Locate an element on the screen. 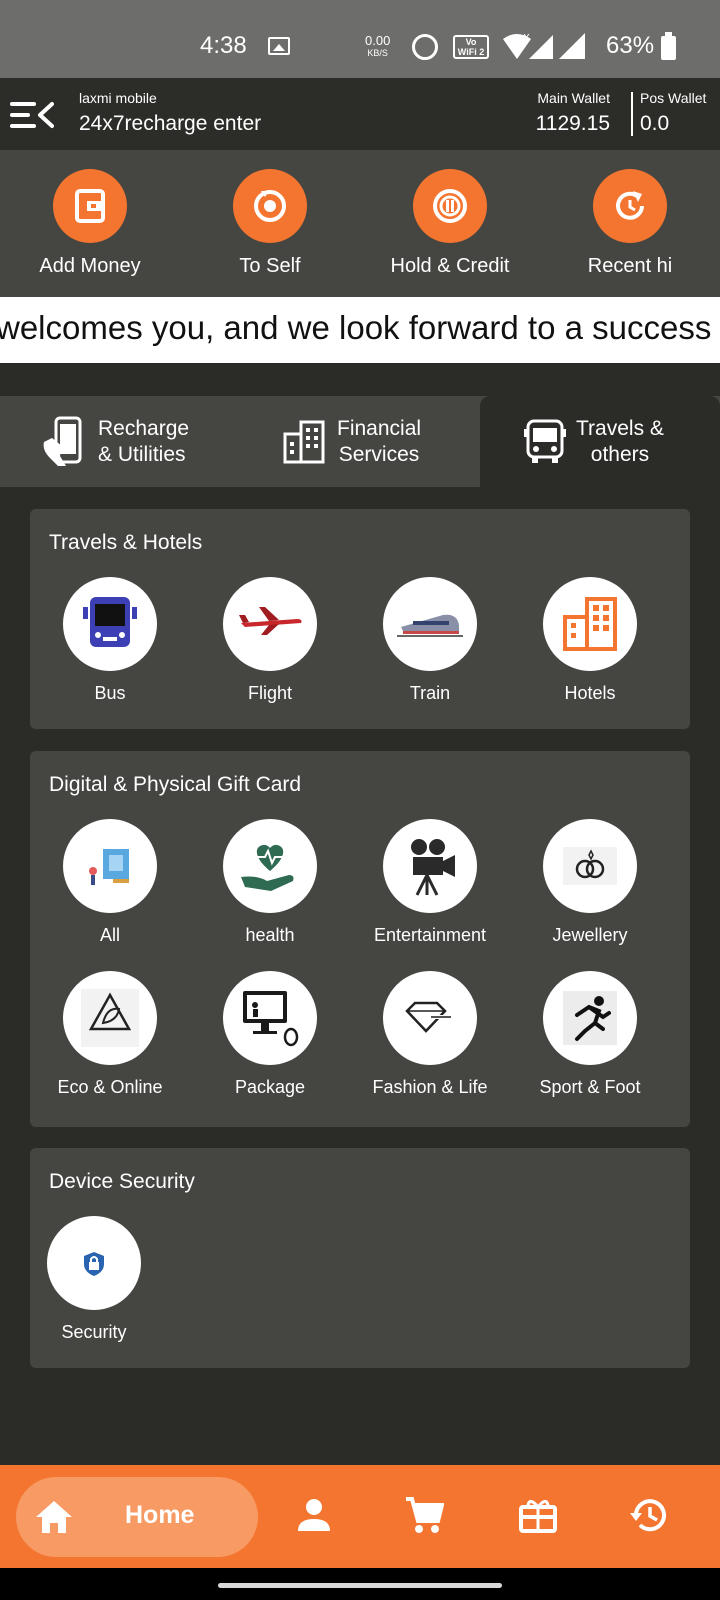  alarm-icon is located at coordinates (425, 47).